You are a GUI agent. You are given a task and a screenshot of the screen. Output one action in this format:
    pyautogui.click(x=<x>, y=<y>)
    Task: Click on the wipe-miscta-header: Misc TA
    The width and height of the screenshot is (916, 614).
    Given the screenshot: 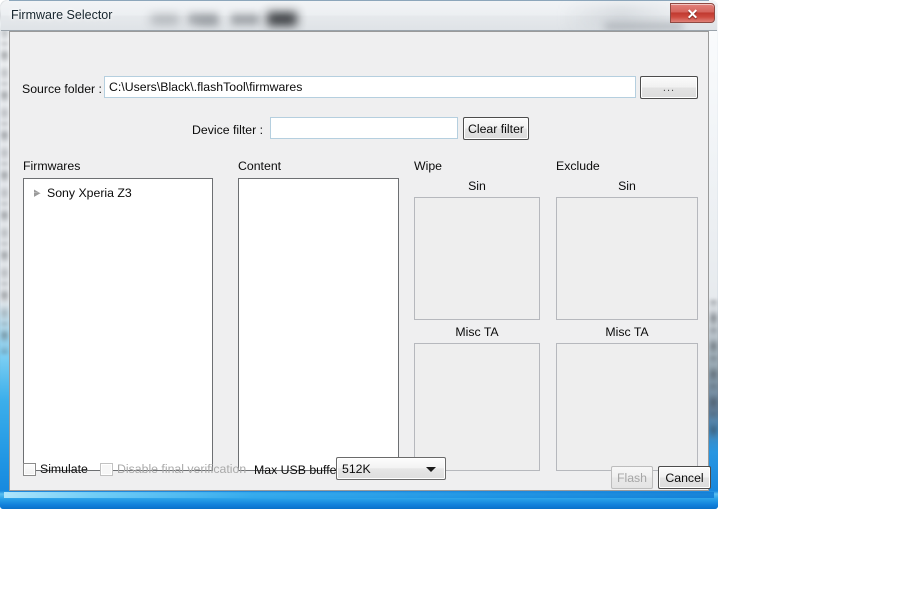 What is the action you would take?
    pyautogui.click(x=477, y=332)
    